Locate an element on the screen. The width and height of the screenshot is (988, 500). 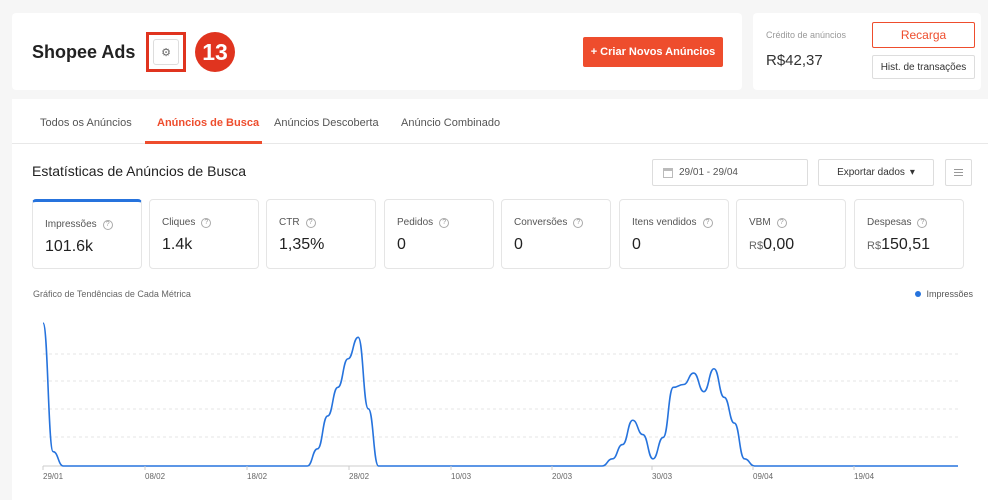
metric-card-expenses: Despesas? R$150,51 is located at coordinates (909, 234).